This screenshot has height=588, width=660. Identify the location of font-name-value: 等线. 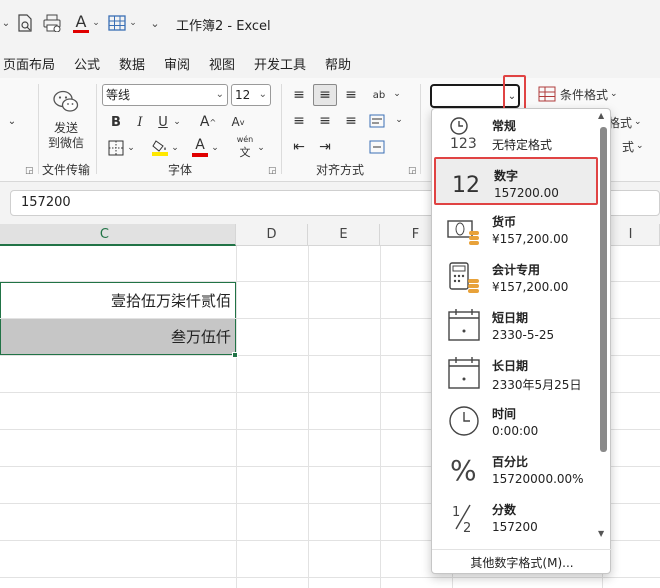
(118, 95).